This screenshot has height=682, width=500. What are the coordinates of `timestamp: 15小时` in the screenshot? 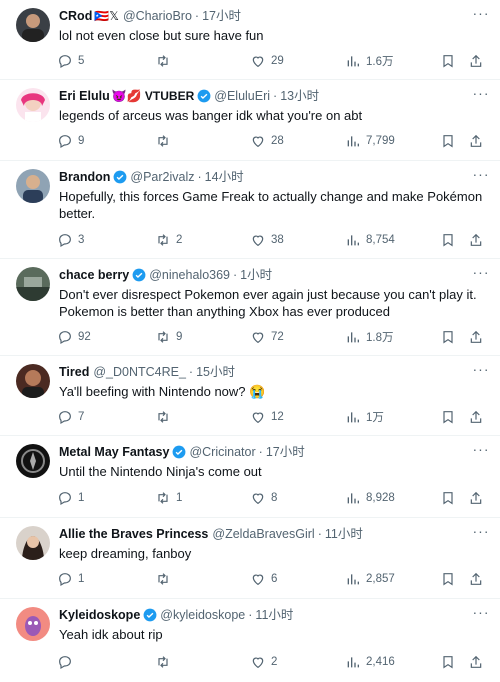 It's located at (215, 372).